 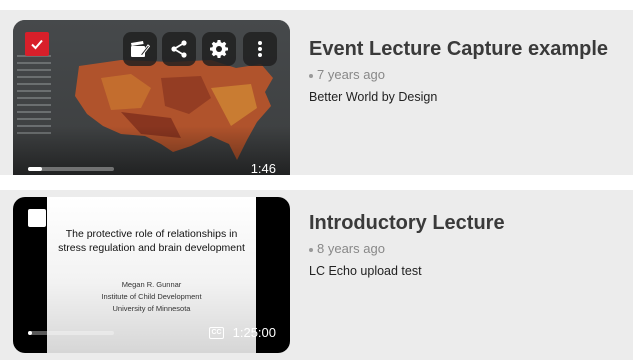 I want to click on more-options-button, so click(x=260, y=49).